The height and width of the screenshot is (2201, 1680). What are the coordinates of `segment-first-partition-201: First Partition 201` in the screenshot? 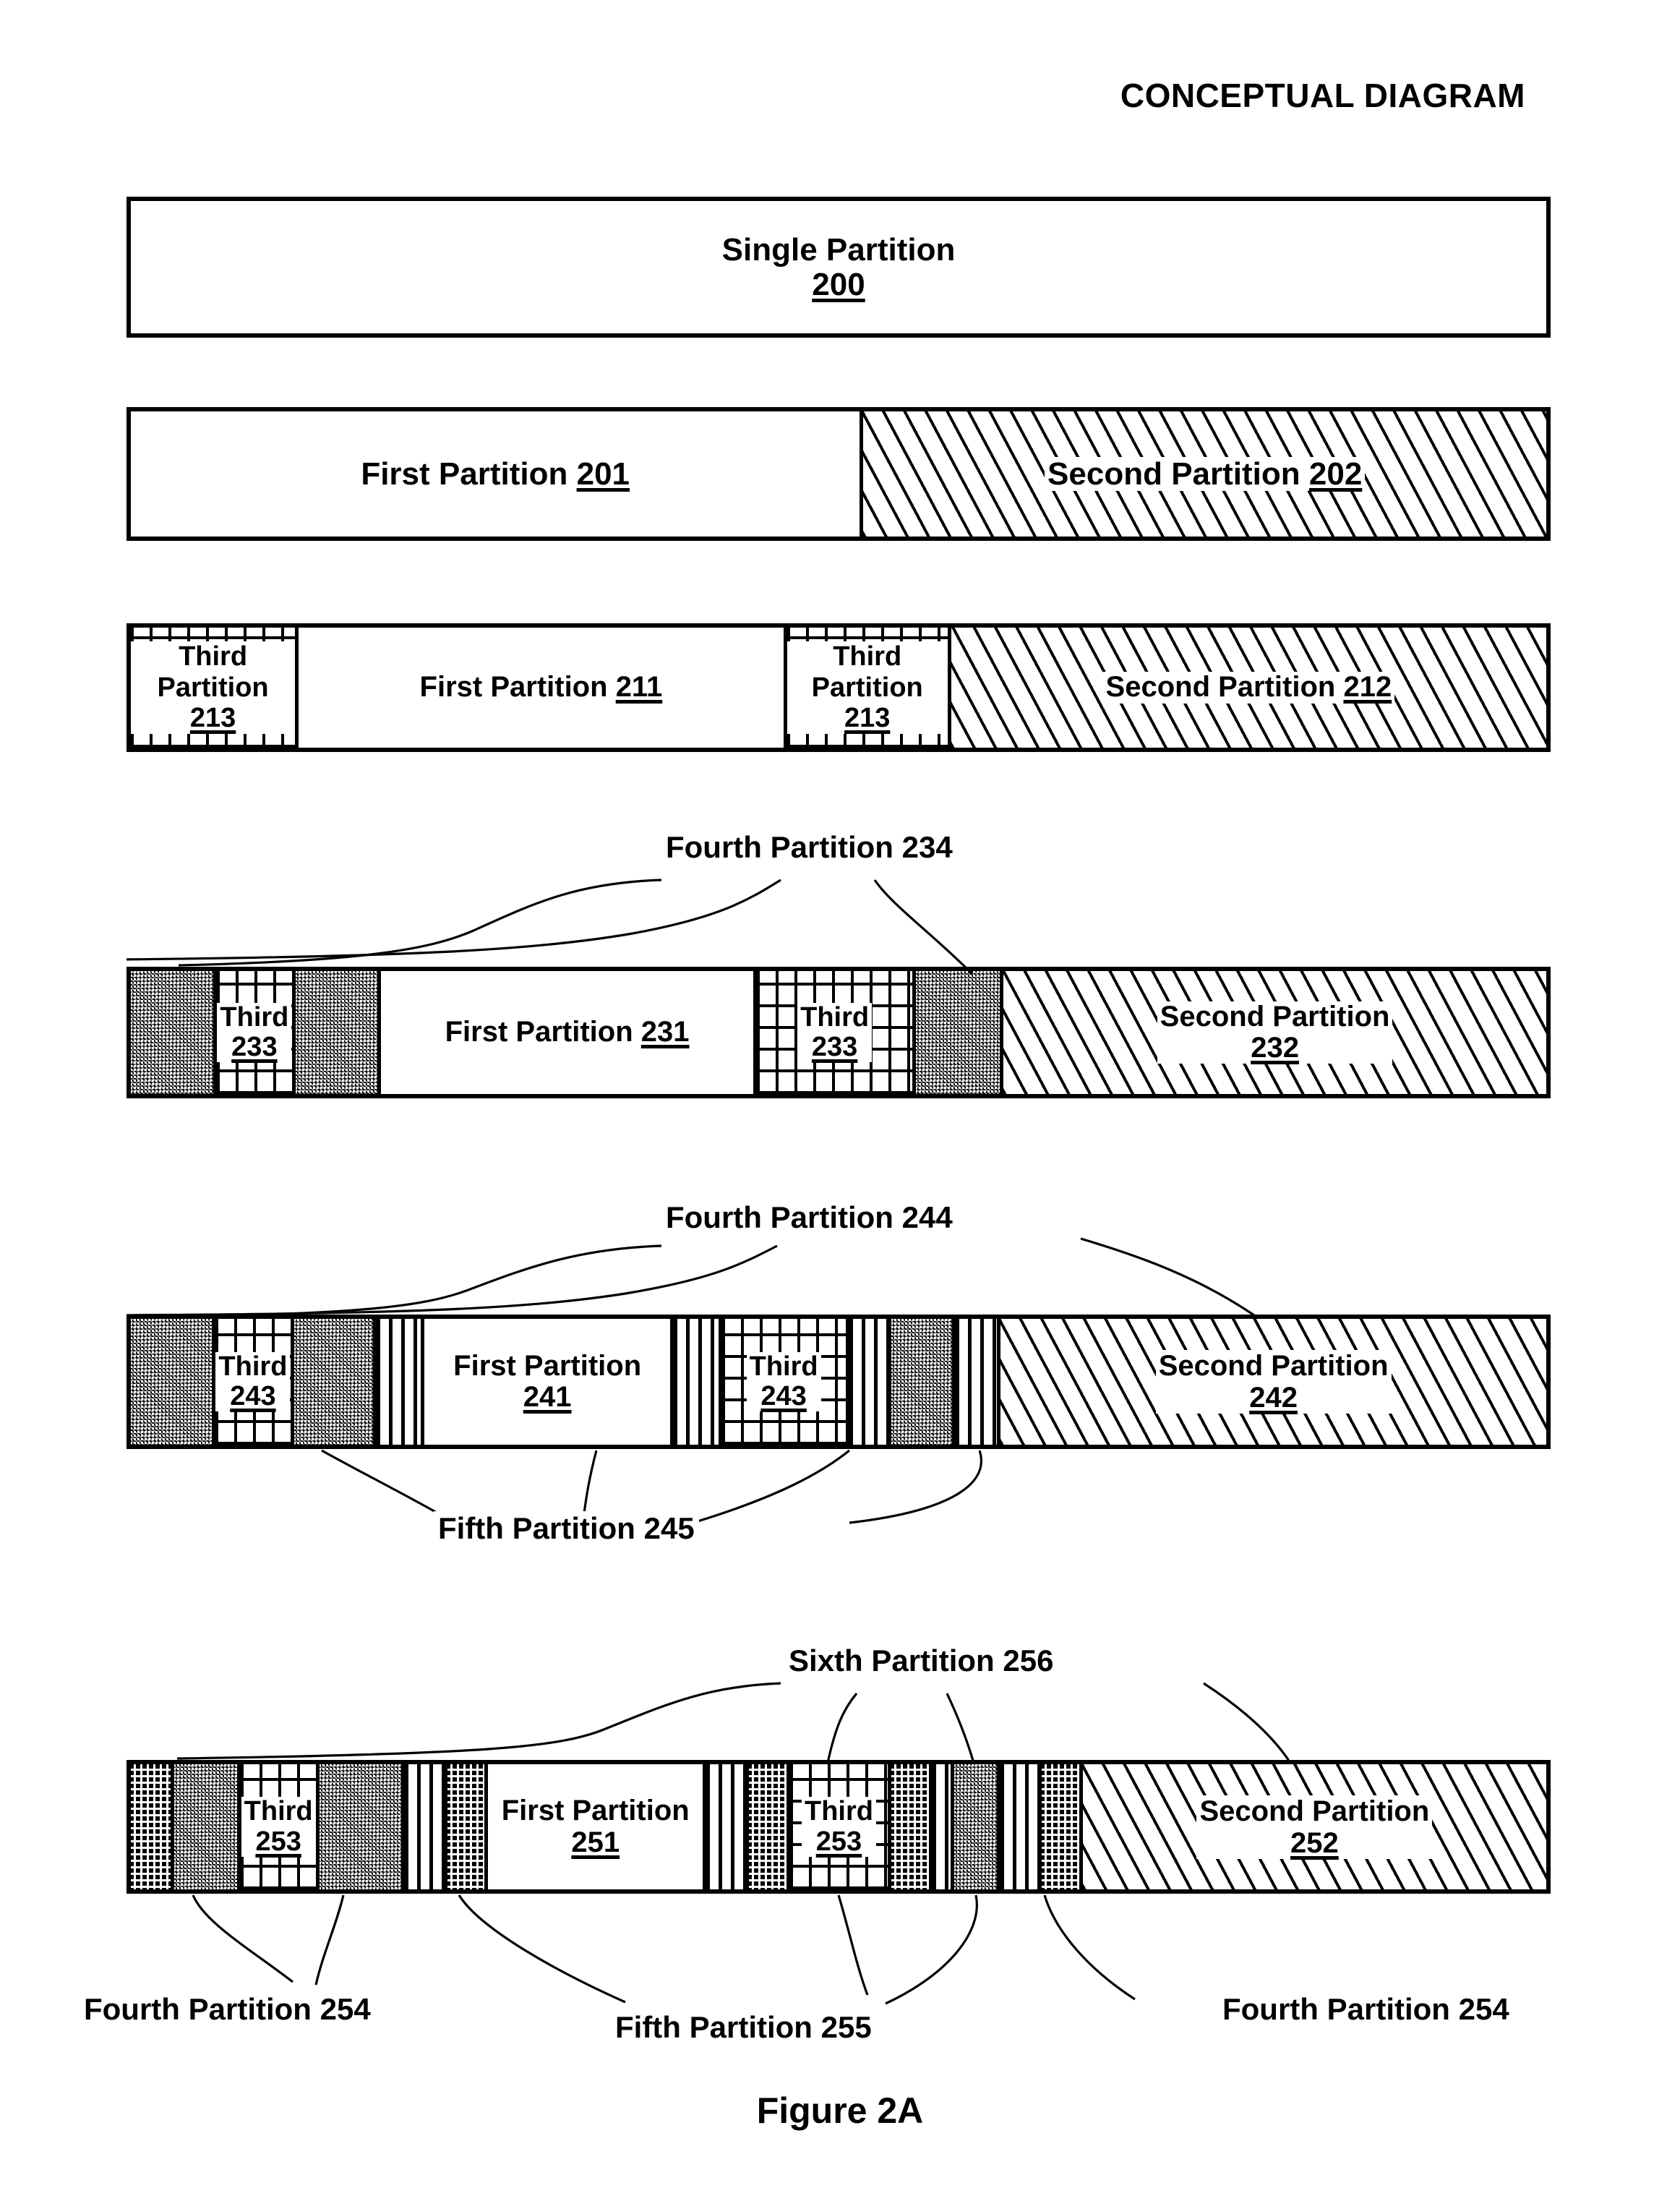 It's located at (495, 474).